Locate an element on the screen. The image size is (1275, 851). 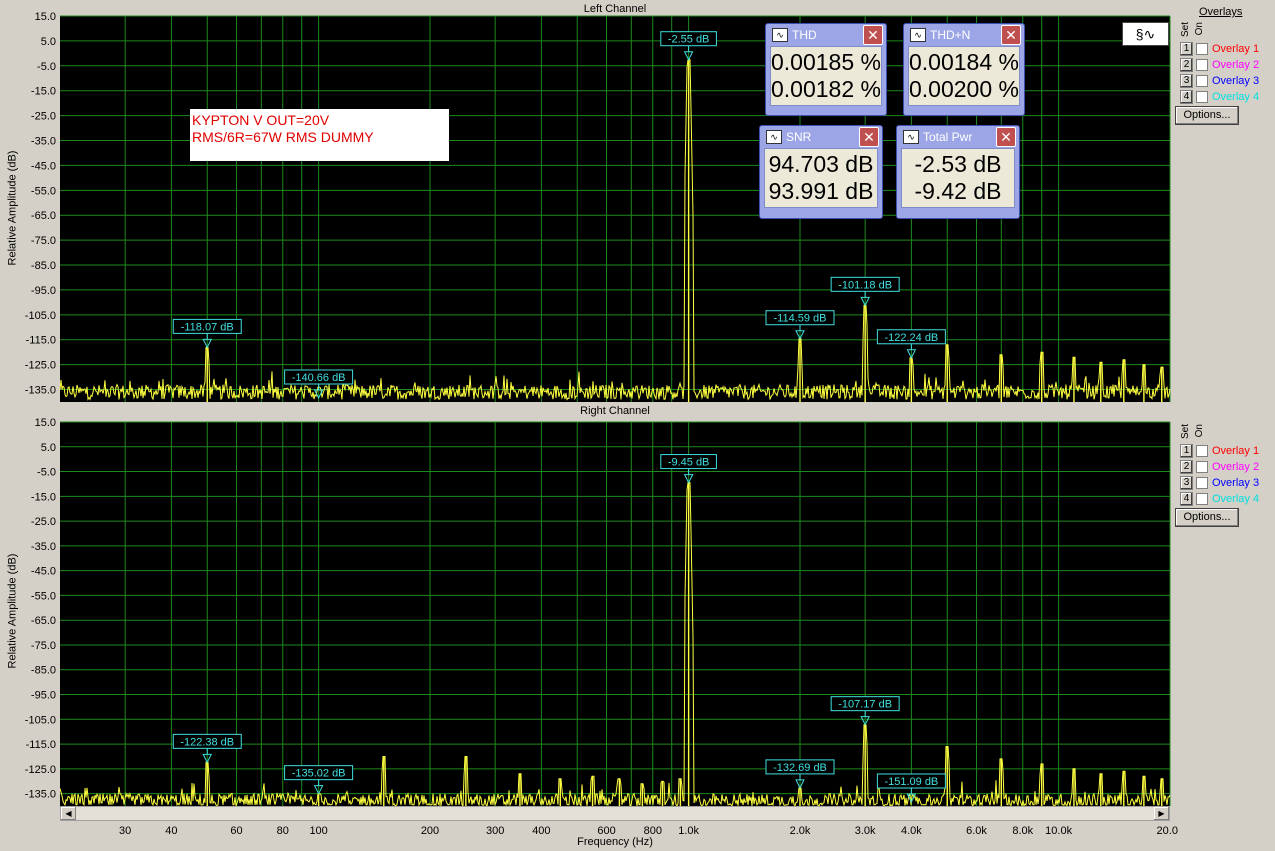
annotation-note: KYPTON V OUT=20V RMS/6R=67W RMS DUMMY is located at coordinates (319, 135).